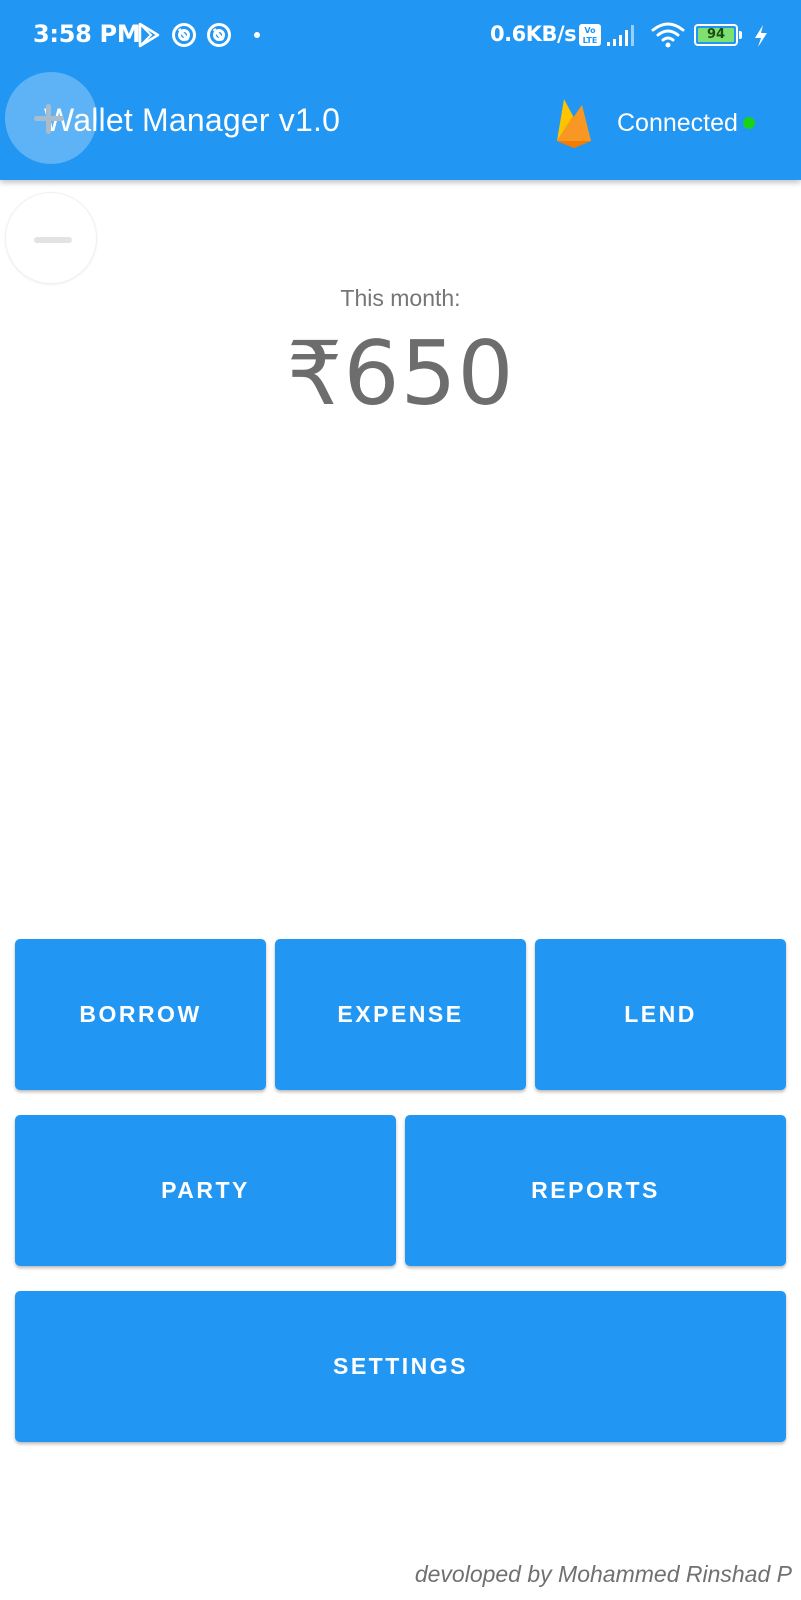  What do you see at coordinates (668, 35) in the screenshot?
I see `wifi-icon` at bounding box center [668, 35].